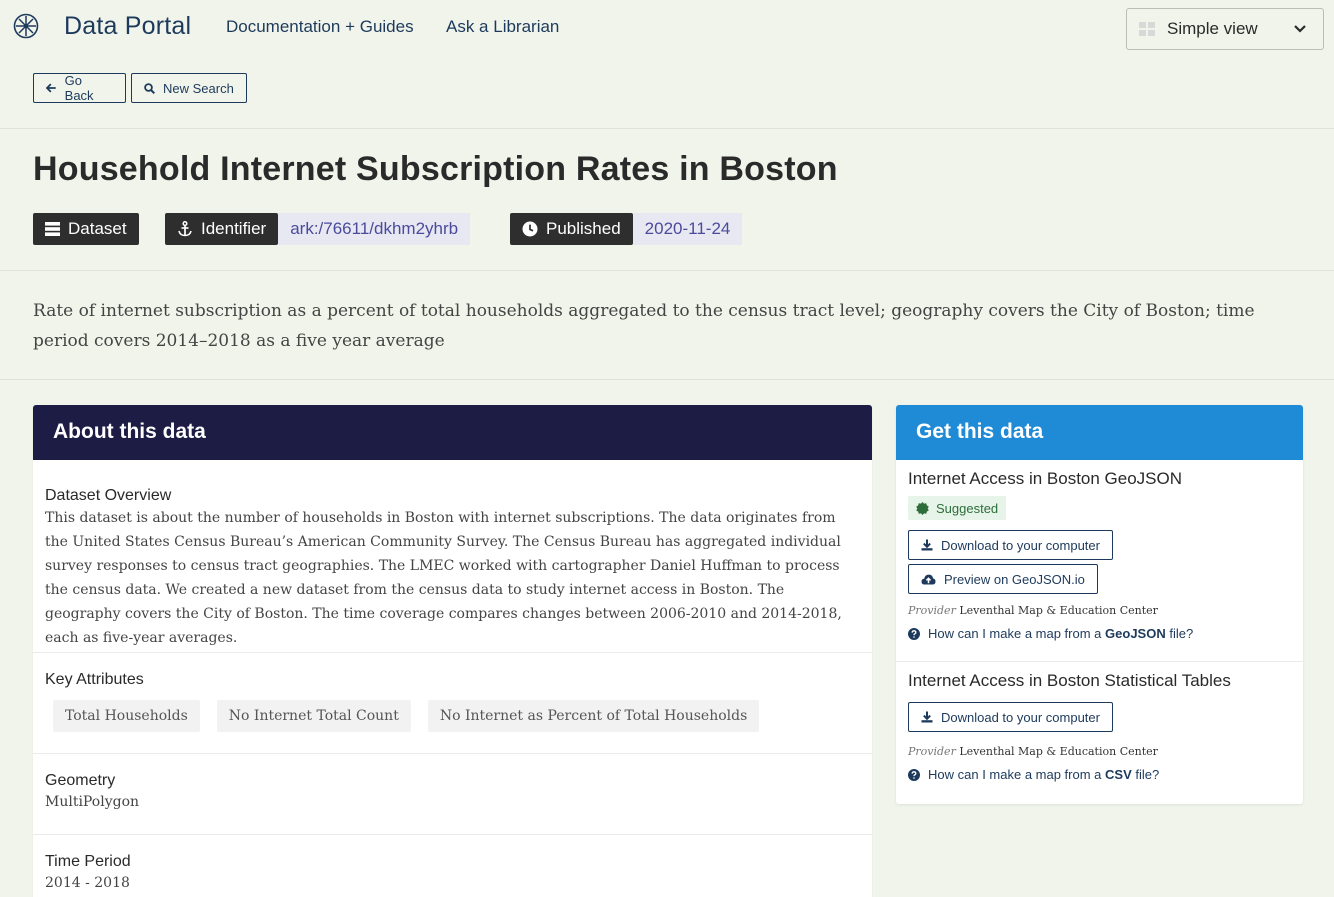  I want to click on overview-title: Dataset Overview, so click(108, 495).